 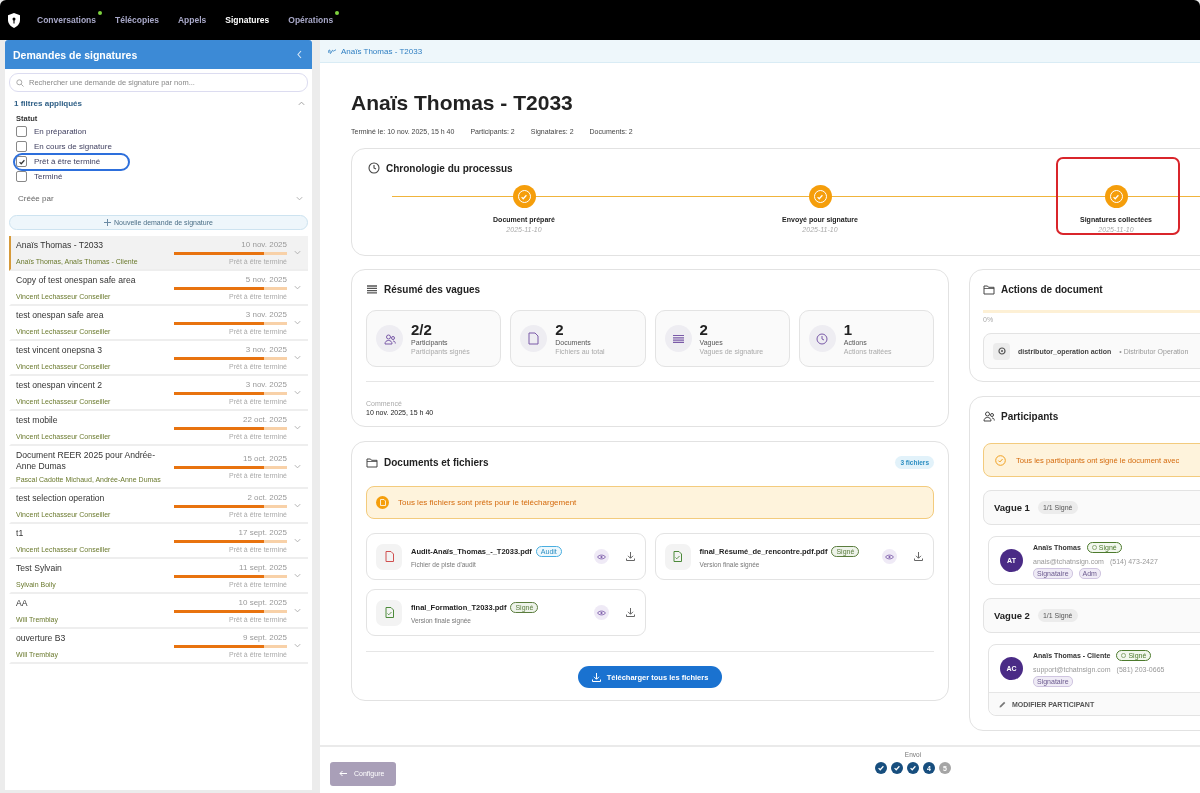 What do you see at coordinates (1001, 351) in the screenshot?
I see `gear-icon` at bounding box center [1001, 351].